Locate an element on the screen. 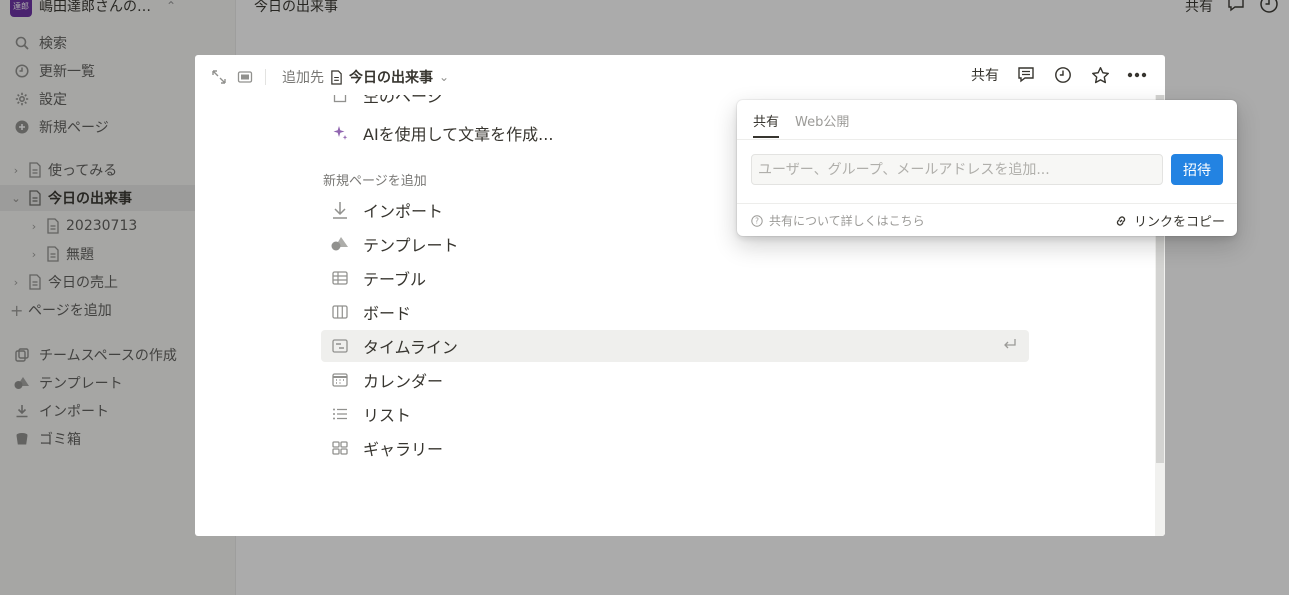 The height and width of the screenshot is (595, 1289). list-icon is located at coordinates (340, 414).